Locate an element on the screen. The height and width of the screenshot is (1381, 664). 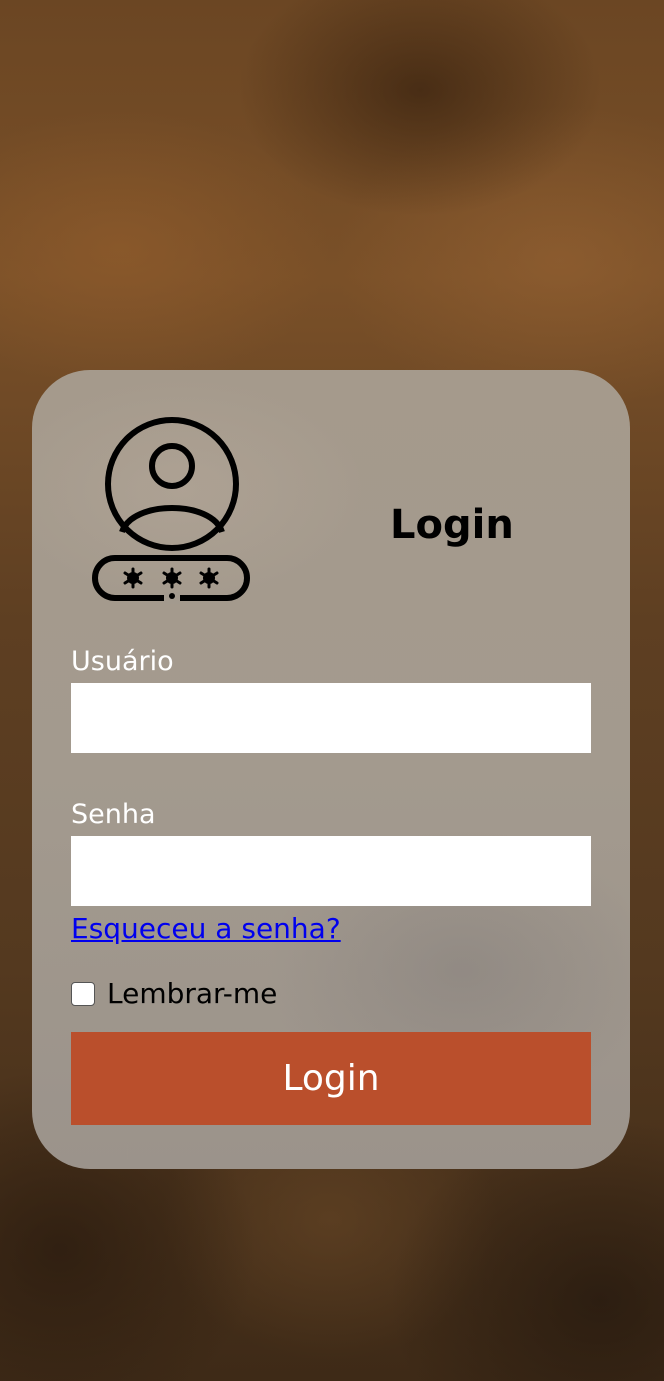
remember-me: Lembrar-me is located at coordinates (174, 993).